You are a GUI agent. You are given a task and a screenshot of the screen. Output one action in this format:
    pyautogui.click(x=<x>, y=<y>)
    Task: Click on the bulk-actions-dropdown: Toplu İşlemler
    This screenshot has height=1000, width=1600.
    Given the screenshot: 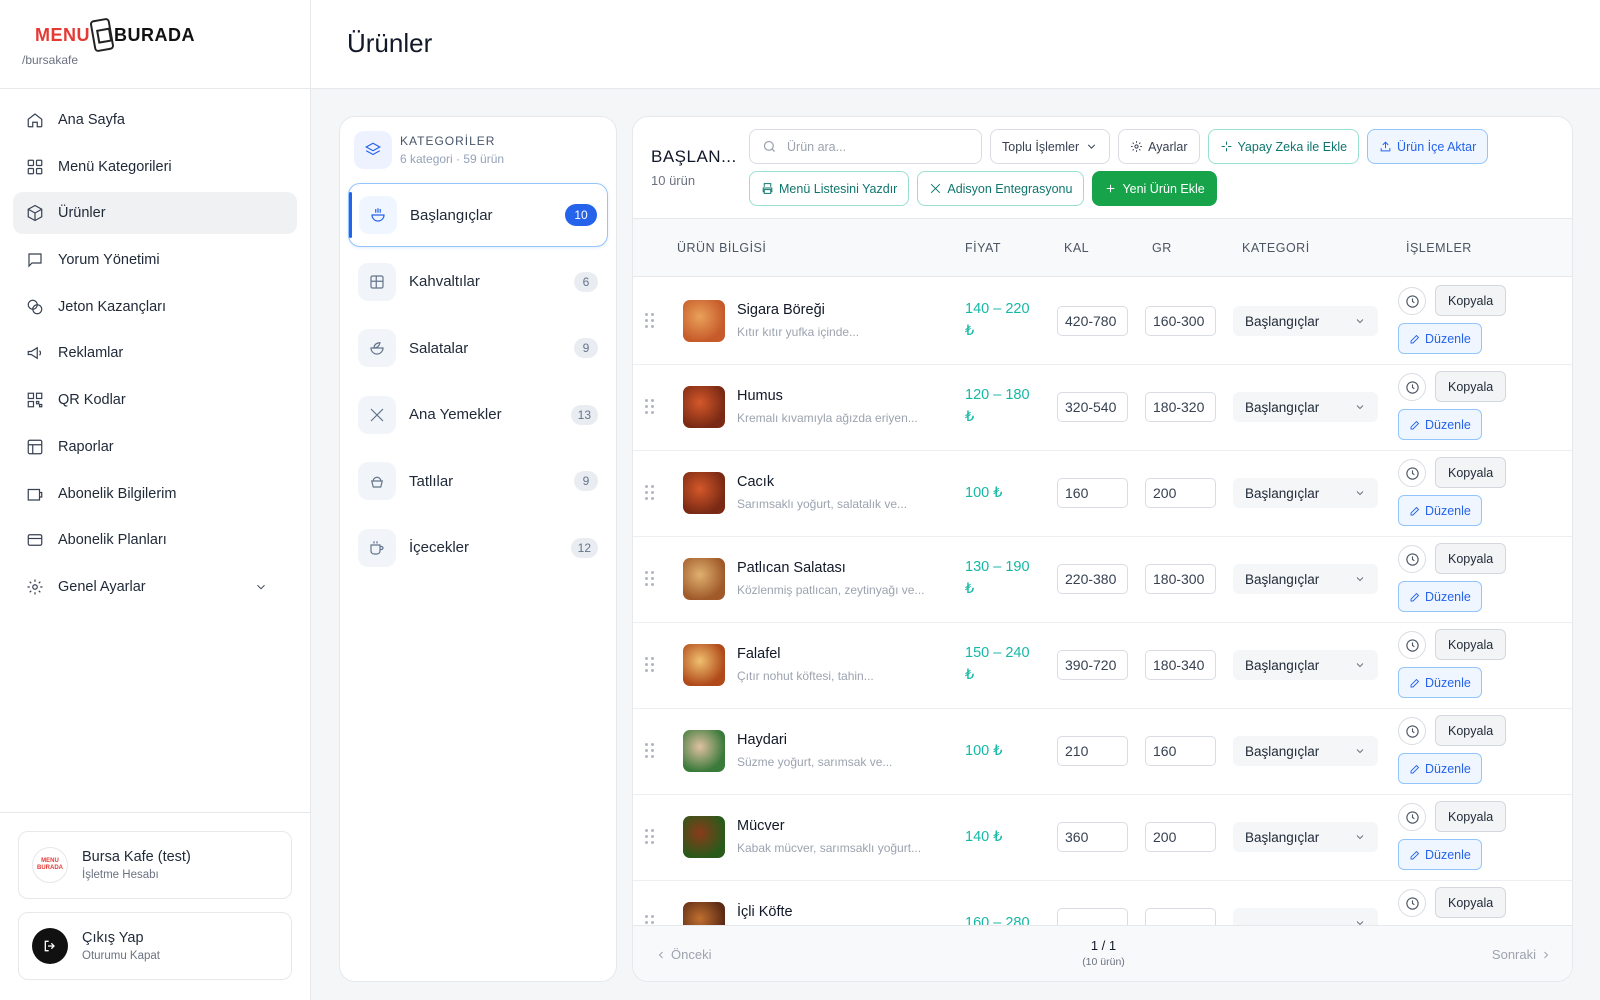 What is the action you would take?
    pyautogui.click(x=1050, y=146)
    